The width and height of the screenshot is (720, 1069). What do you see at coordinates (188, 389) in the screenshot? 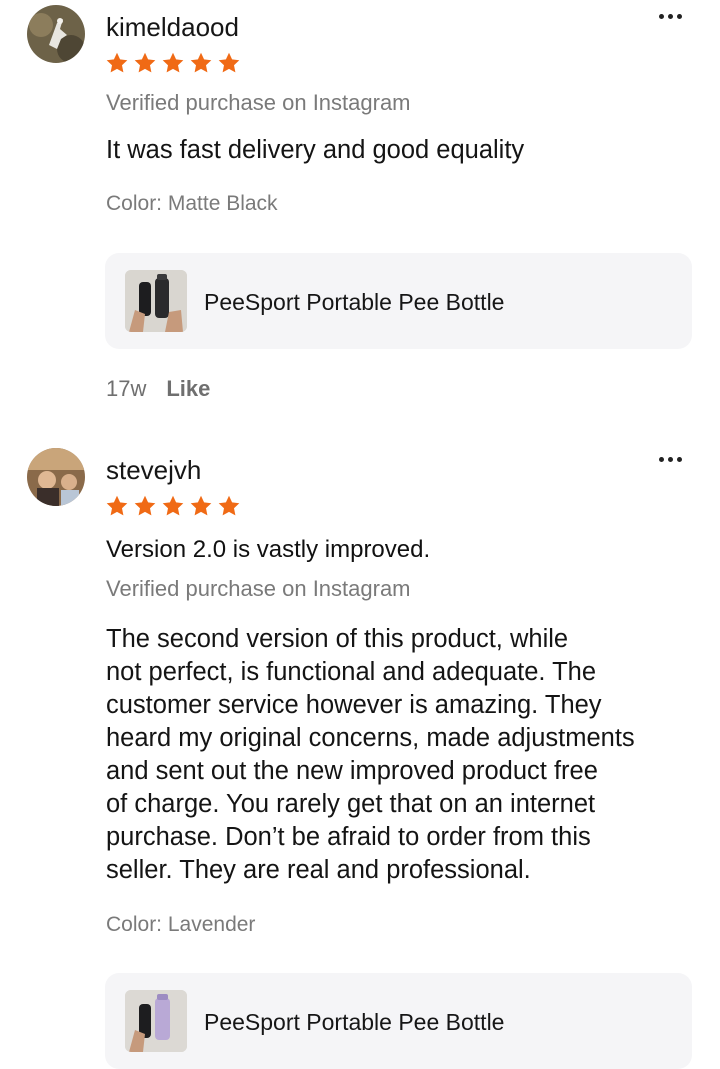
I see `like-button: Like` at bounding box center [188, 389].